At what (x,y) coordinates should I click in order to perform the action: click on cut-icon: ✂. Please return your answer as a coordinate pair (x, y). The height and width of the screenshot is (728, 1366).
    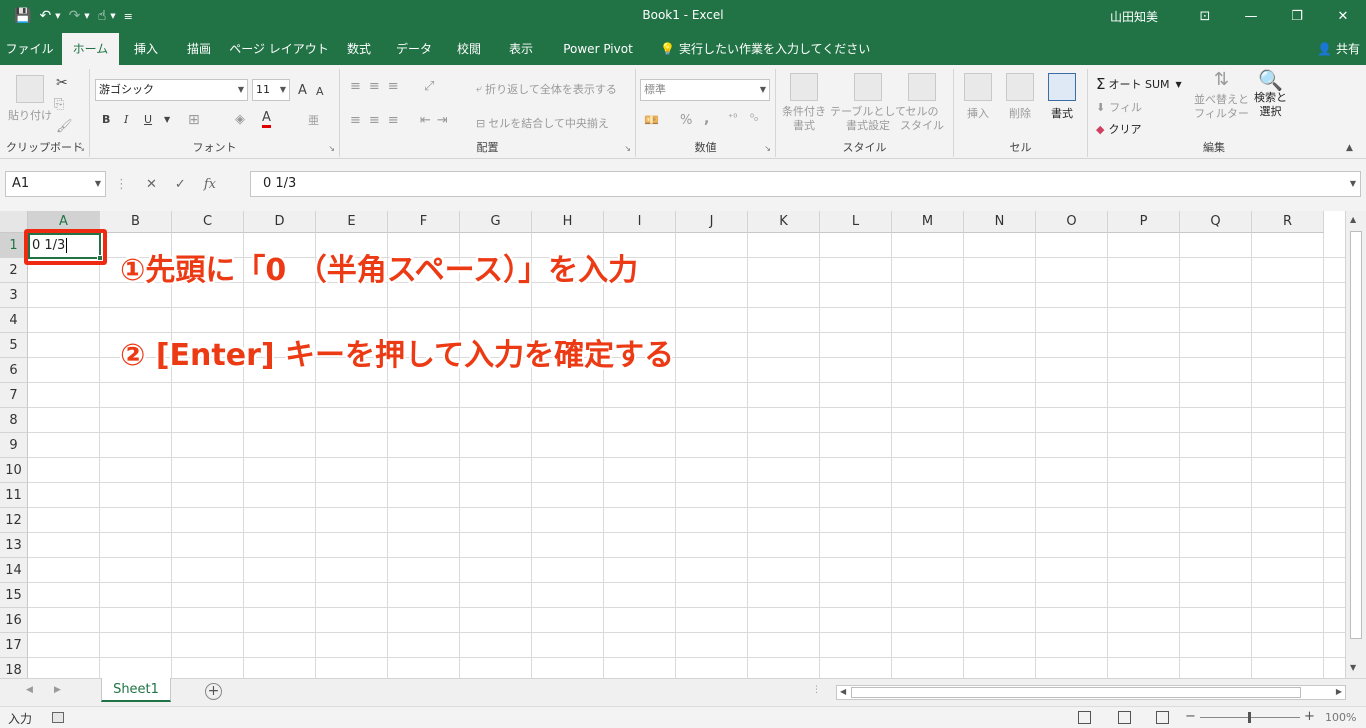
    Looking at the image, I should click on (62, 83).